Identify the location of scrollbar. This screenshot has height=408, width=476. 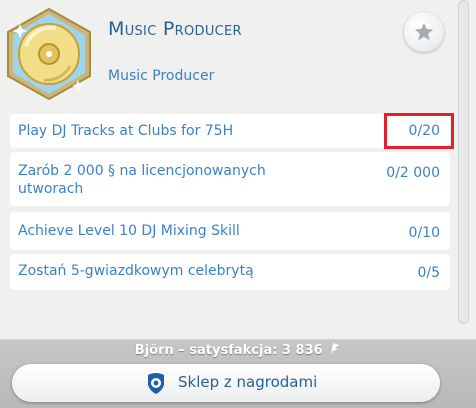
(463, 162).